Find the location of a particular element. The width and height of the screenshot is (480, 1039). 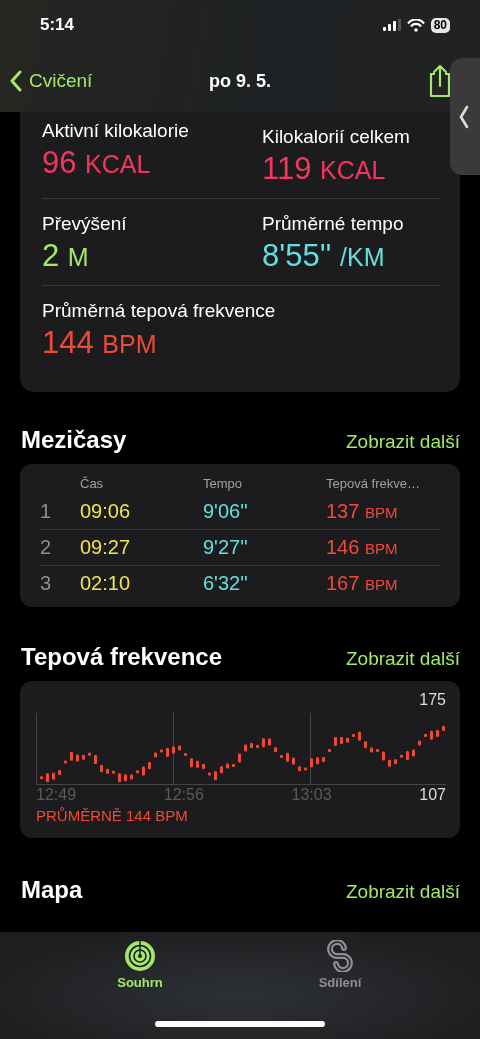

share-icon is located at coordinates (440, 81).